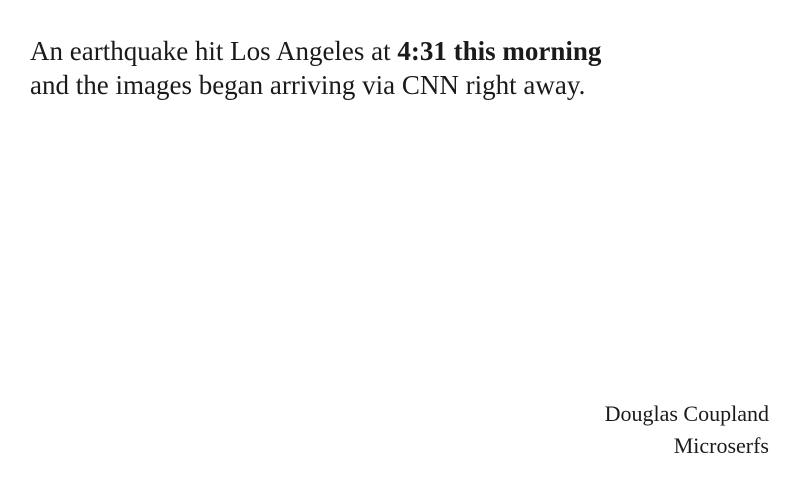 This screenshot has height=480, width=800. Describe the element at coordinates (214, 51) in the screenshot. I see `quote-text-start: An earthquake hit Los Angeles at` at that location.